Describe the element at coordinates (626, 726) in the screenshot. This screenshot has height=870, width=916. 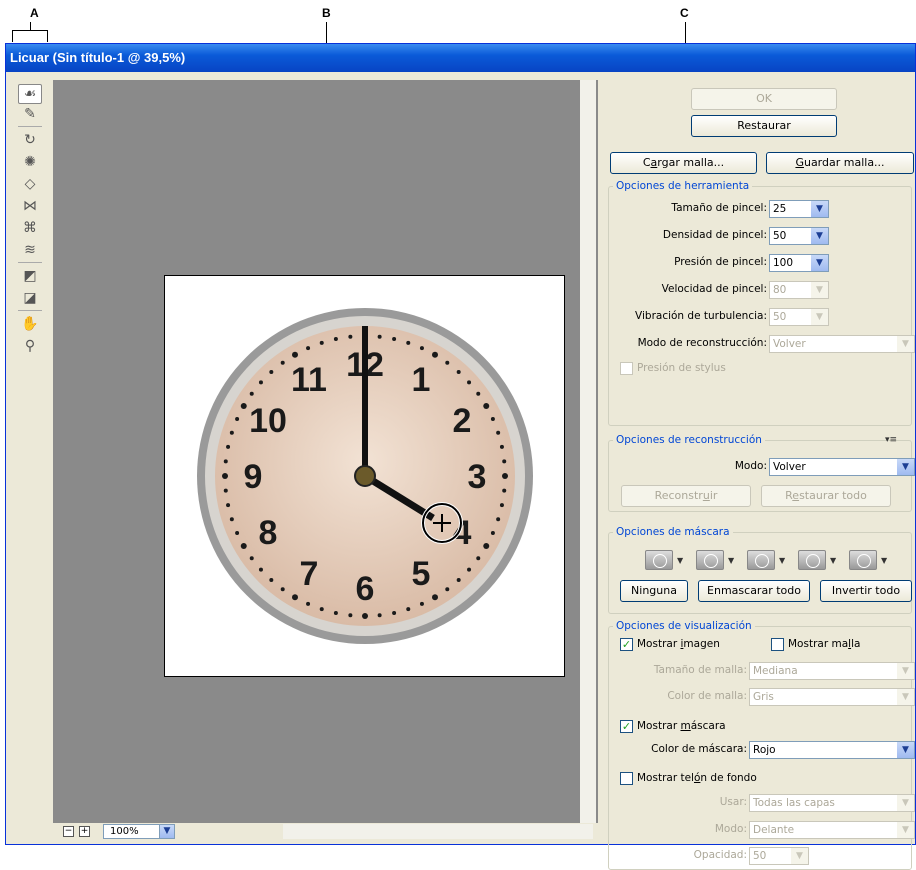
I see `show-mask-checkbox: ✓` at that location.